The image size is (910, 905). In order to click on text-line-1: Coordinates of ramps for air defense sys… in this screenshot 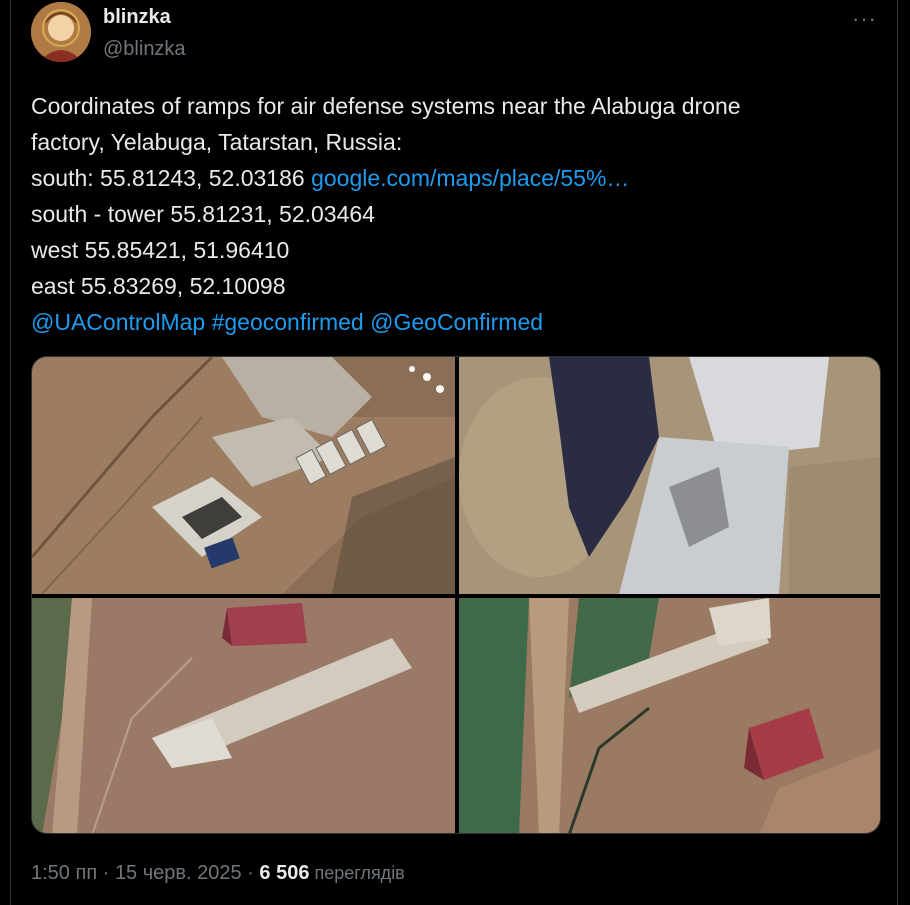, I will do `click(386, 106)`.